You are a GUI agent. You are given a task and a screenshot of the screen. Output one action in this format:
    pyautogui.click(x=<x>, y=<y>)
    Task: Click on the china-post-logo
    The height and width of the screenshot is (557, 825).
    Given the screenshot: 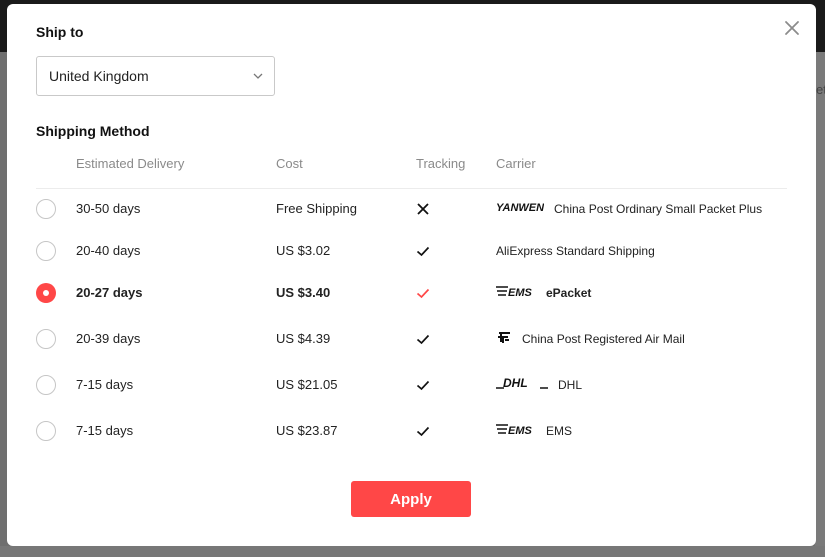 What is the action you would take?
    pyautogui.click(x=504, y=339)
    